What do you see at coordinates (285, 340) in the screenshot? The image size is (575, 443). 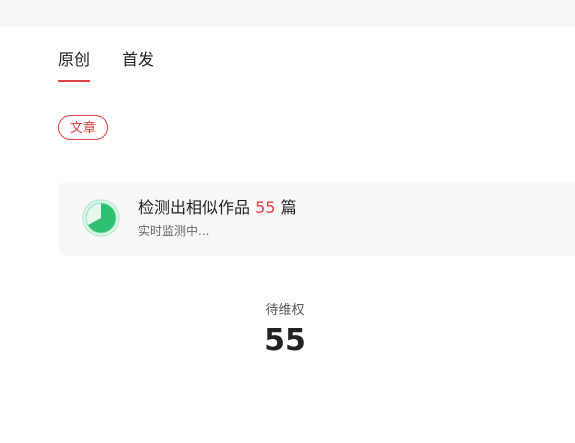 I see `pending-rights-count: 55` at bounding box center [285, 340].